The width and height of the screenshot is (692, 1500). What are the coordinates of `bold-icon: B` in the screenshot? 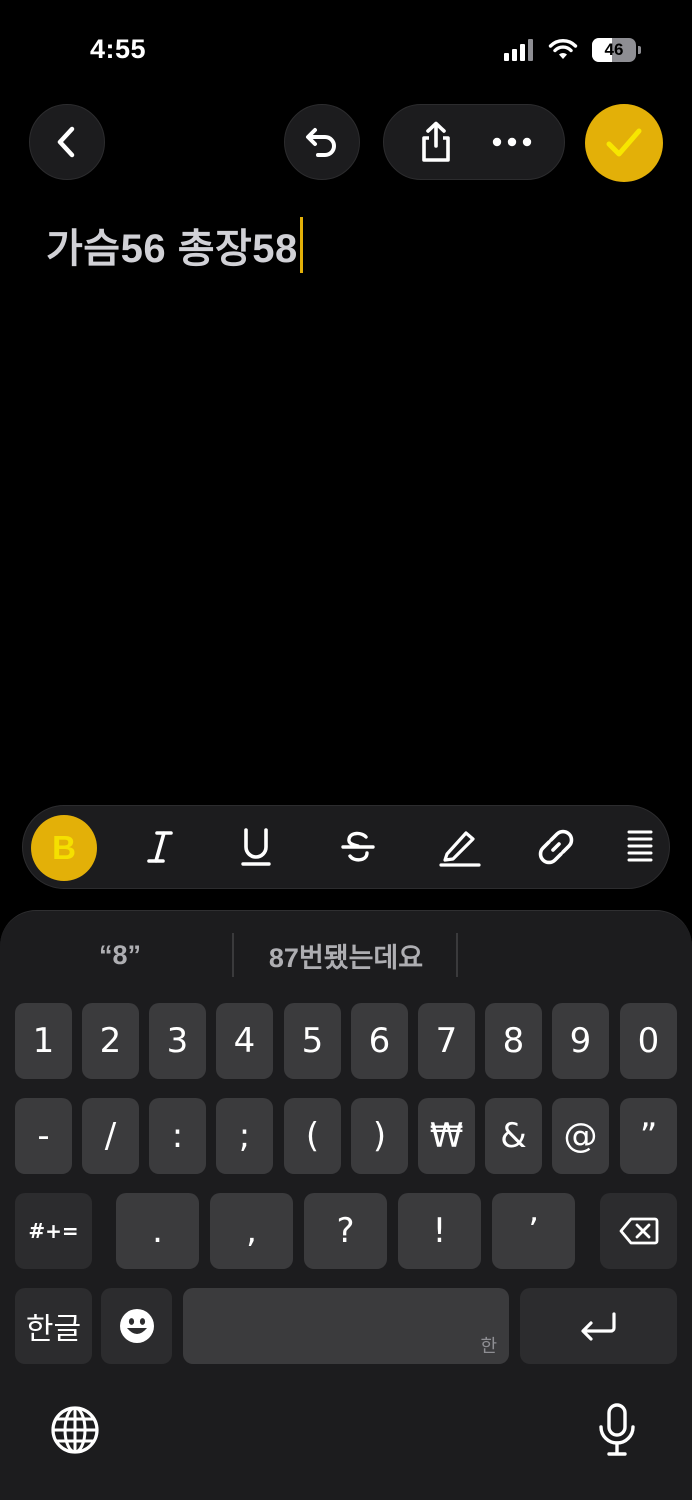 It's located at (64, 848).